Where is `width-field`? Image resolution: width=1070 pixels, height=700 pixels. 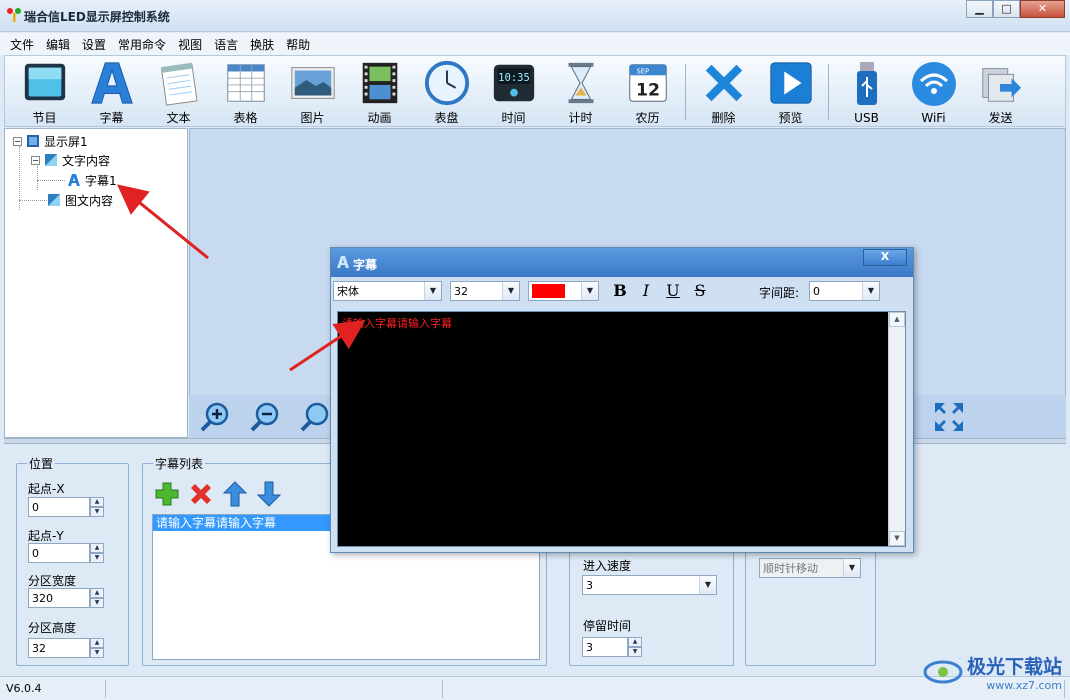
width-field is located at coordinates (59, 598).